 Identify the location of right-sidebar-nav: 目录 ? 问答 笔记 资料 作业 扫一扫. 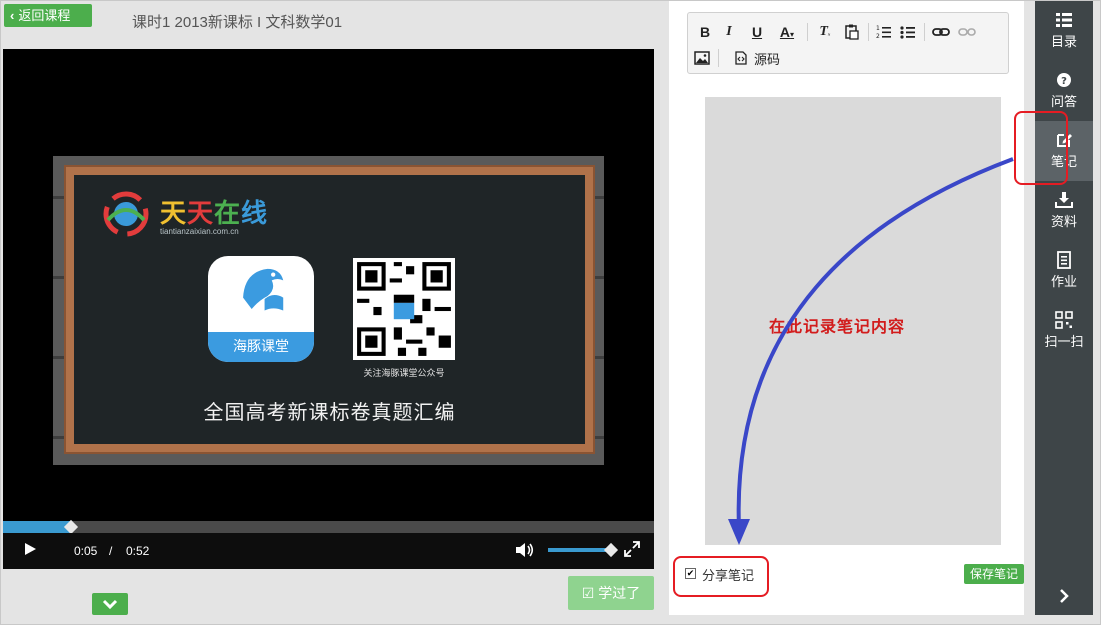
(1064, 308).